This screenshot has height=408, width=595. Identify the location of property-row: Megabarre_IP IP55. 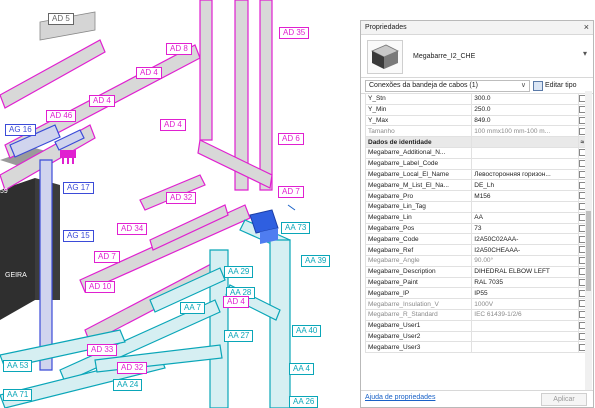
(476, 293).